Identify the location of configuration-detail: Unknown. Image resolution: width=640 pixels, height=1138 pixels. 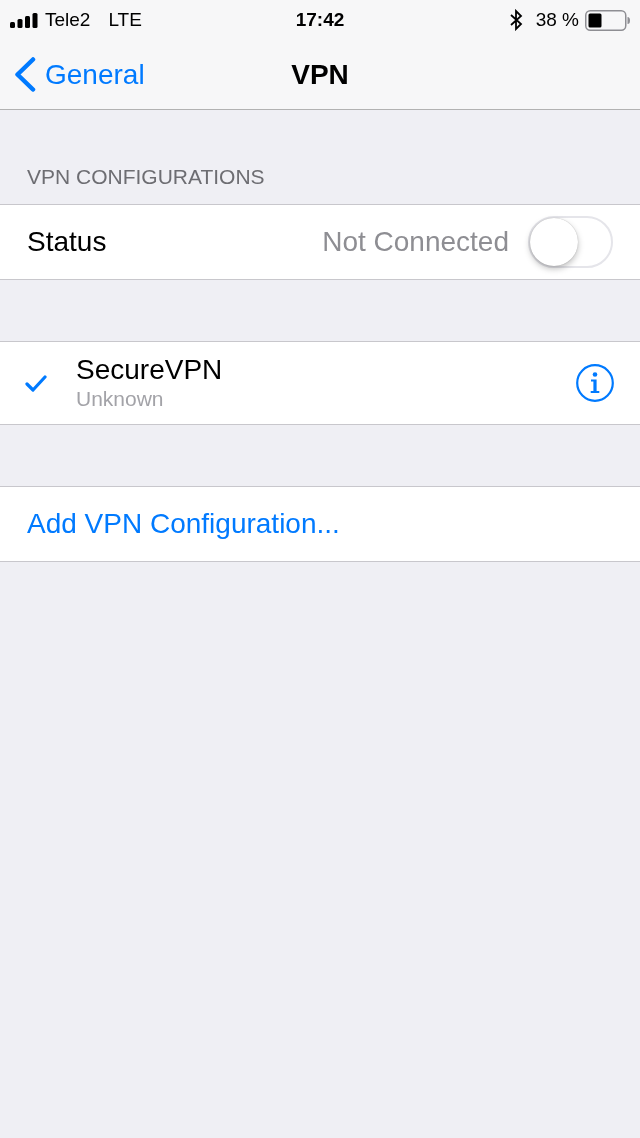
(120, 399).